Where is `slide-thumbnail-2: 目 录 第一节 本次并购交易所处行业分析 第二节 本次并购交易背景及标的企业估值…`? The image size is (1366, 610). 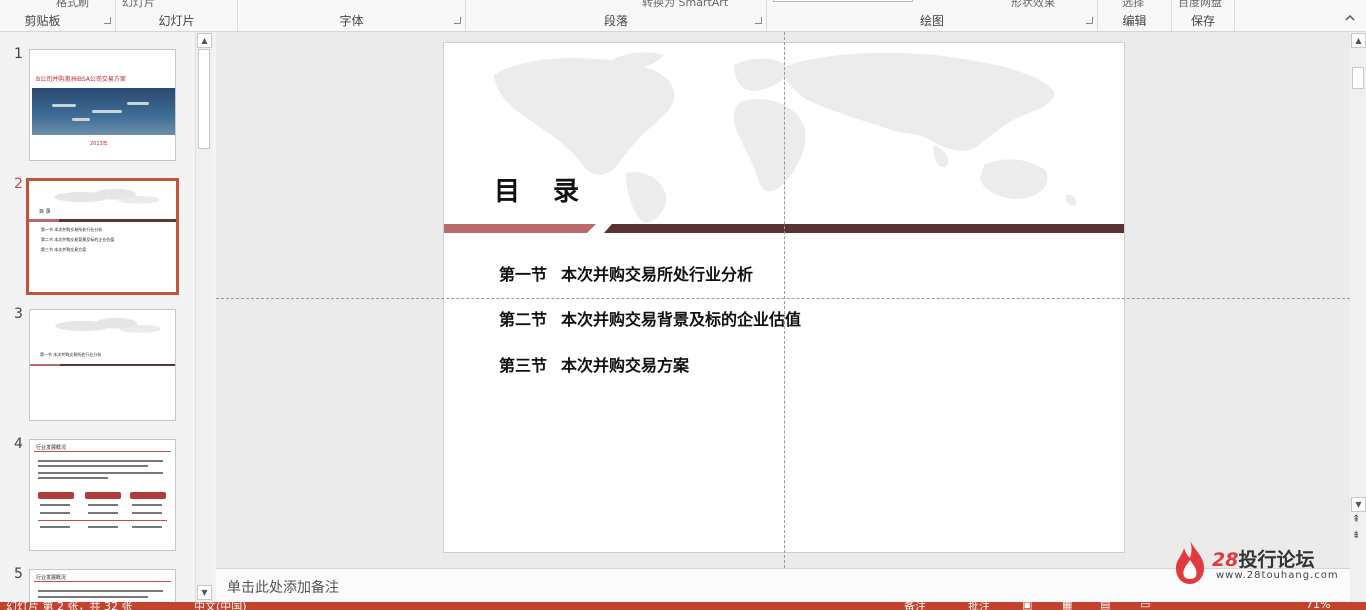 slide-thumbnail-2: 目 录 第一节 本次并购交易所处行业分析 第二节 本次并购交易背景及标的企业估值… is located at coordinates (102, 236).